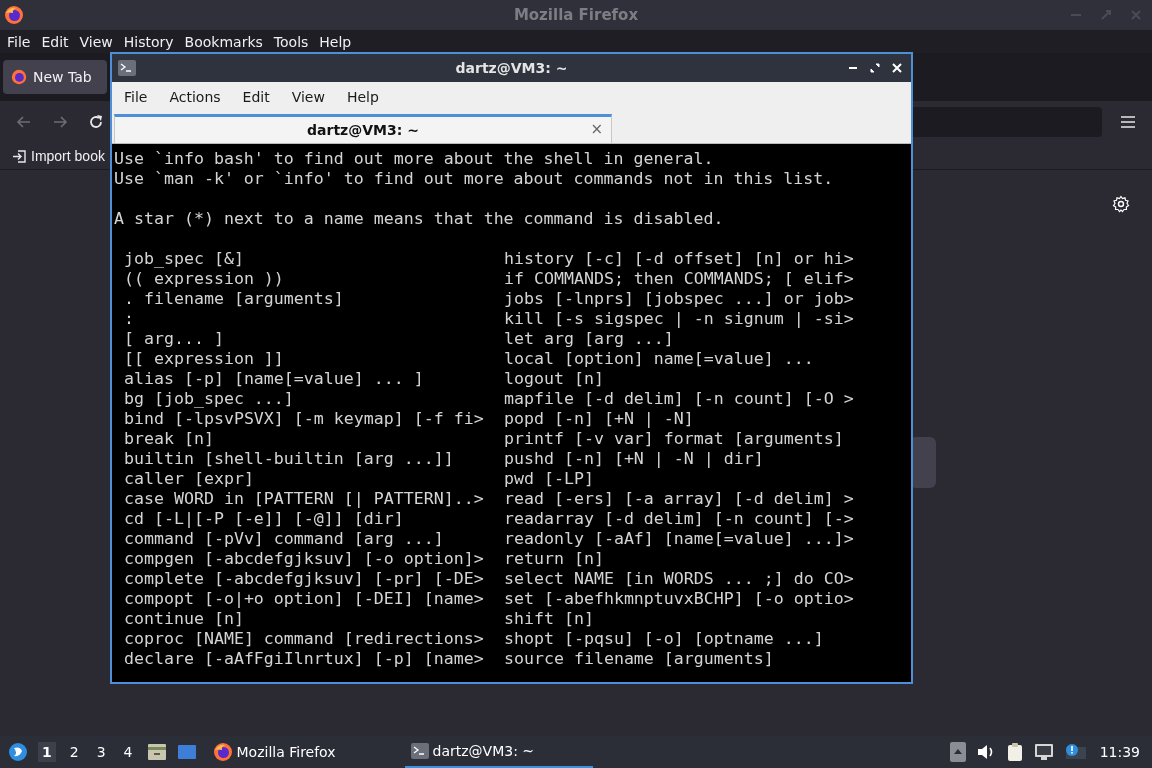 This screenshot has width=1152, height=768. Describe the element at coordinates (264, 519) in the screenshot. I see `command-synopsis: cd [-L|[-P [-e]] [-@]] [dir]` at that location.